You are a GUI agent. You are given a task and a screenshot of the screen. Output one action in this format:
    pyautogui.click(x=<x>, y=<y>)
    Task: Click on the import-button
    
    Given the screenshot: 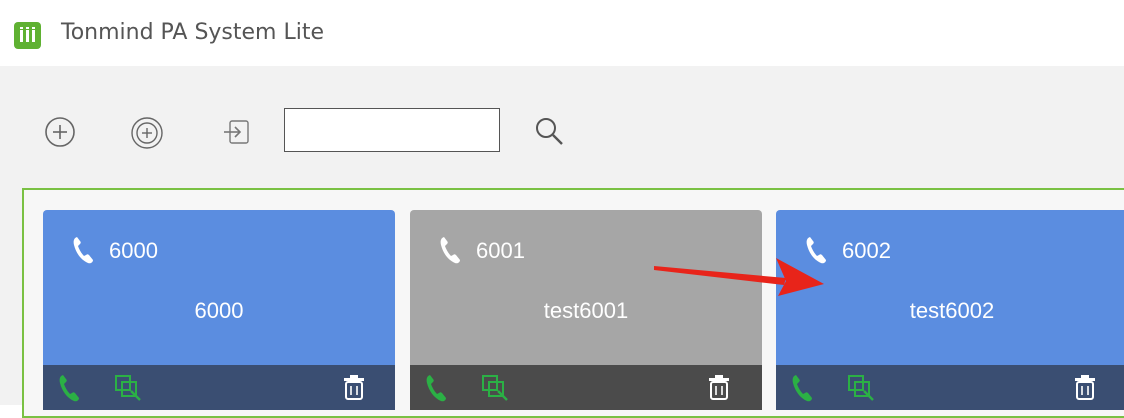 What is the action you would take?
    pyautogui.click(x=237, y=134)
    